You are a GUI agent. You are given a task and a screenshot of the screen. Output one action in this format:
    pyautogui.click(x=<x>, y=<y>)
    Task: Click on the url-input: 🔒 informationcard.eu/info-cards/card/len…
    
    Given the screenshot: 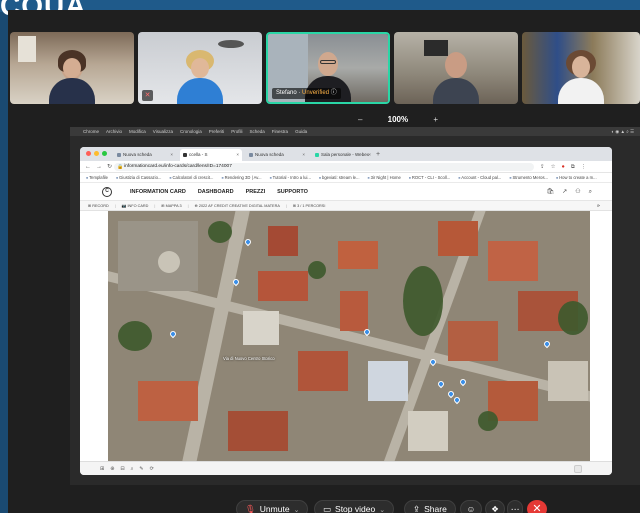 What is the action you would take?
    pyautogui.click(x=324, y=167)
    